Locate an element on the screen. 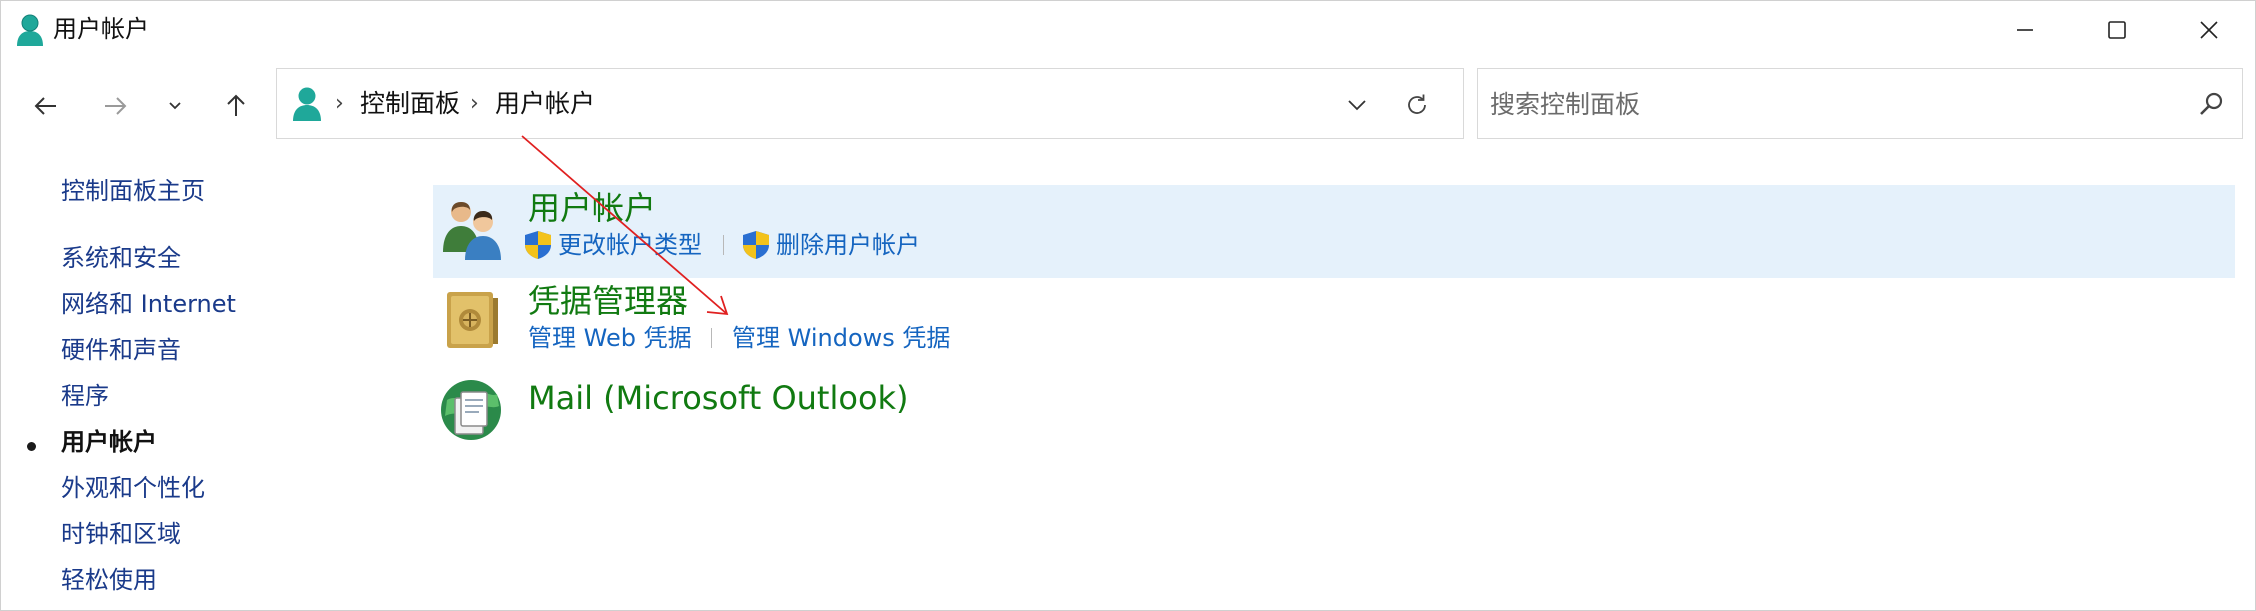  manage-windows-credentials-link: 管理 Windows 凭据 is located at coordinates (841, 338).